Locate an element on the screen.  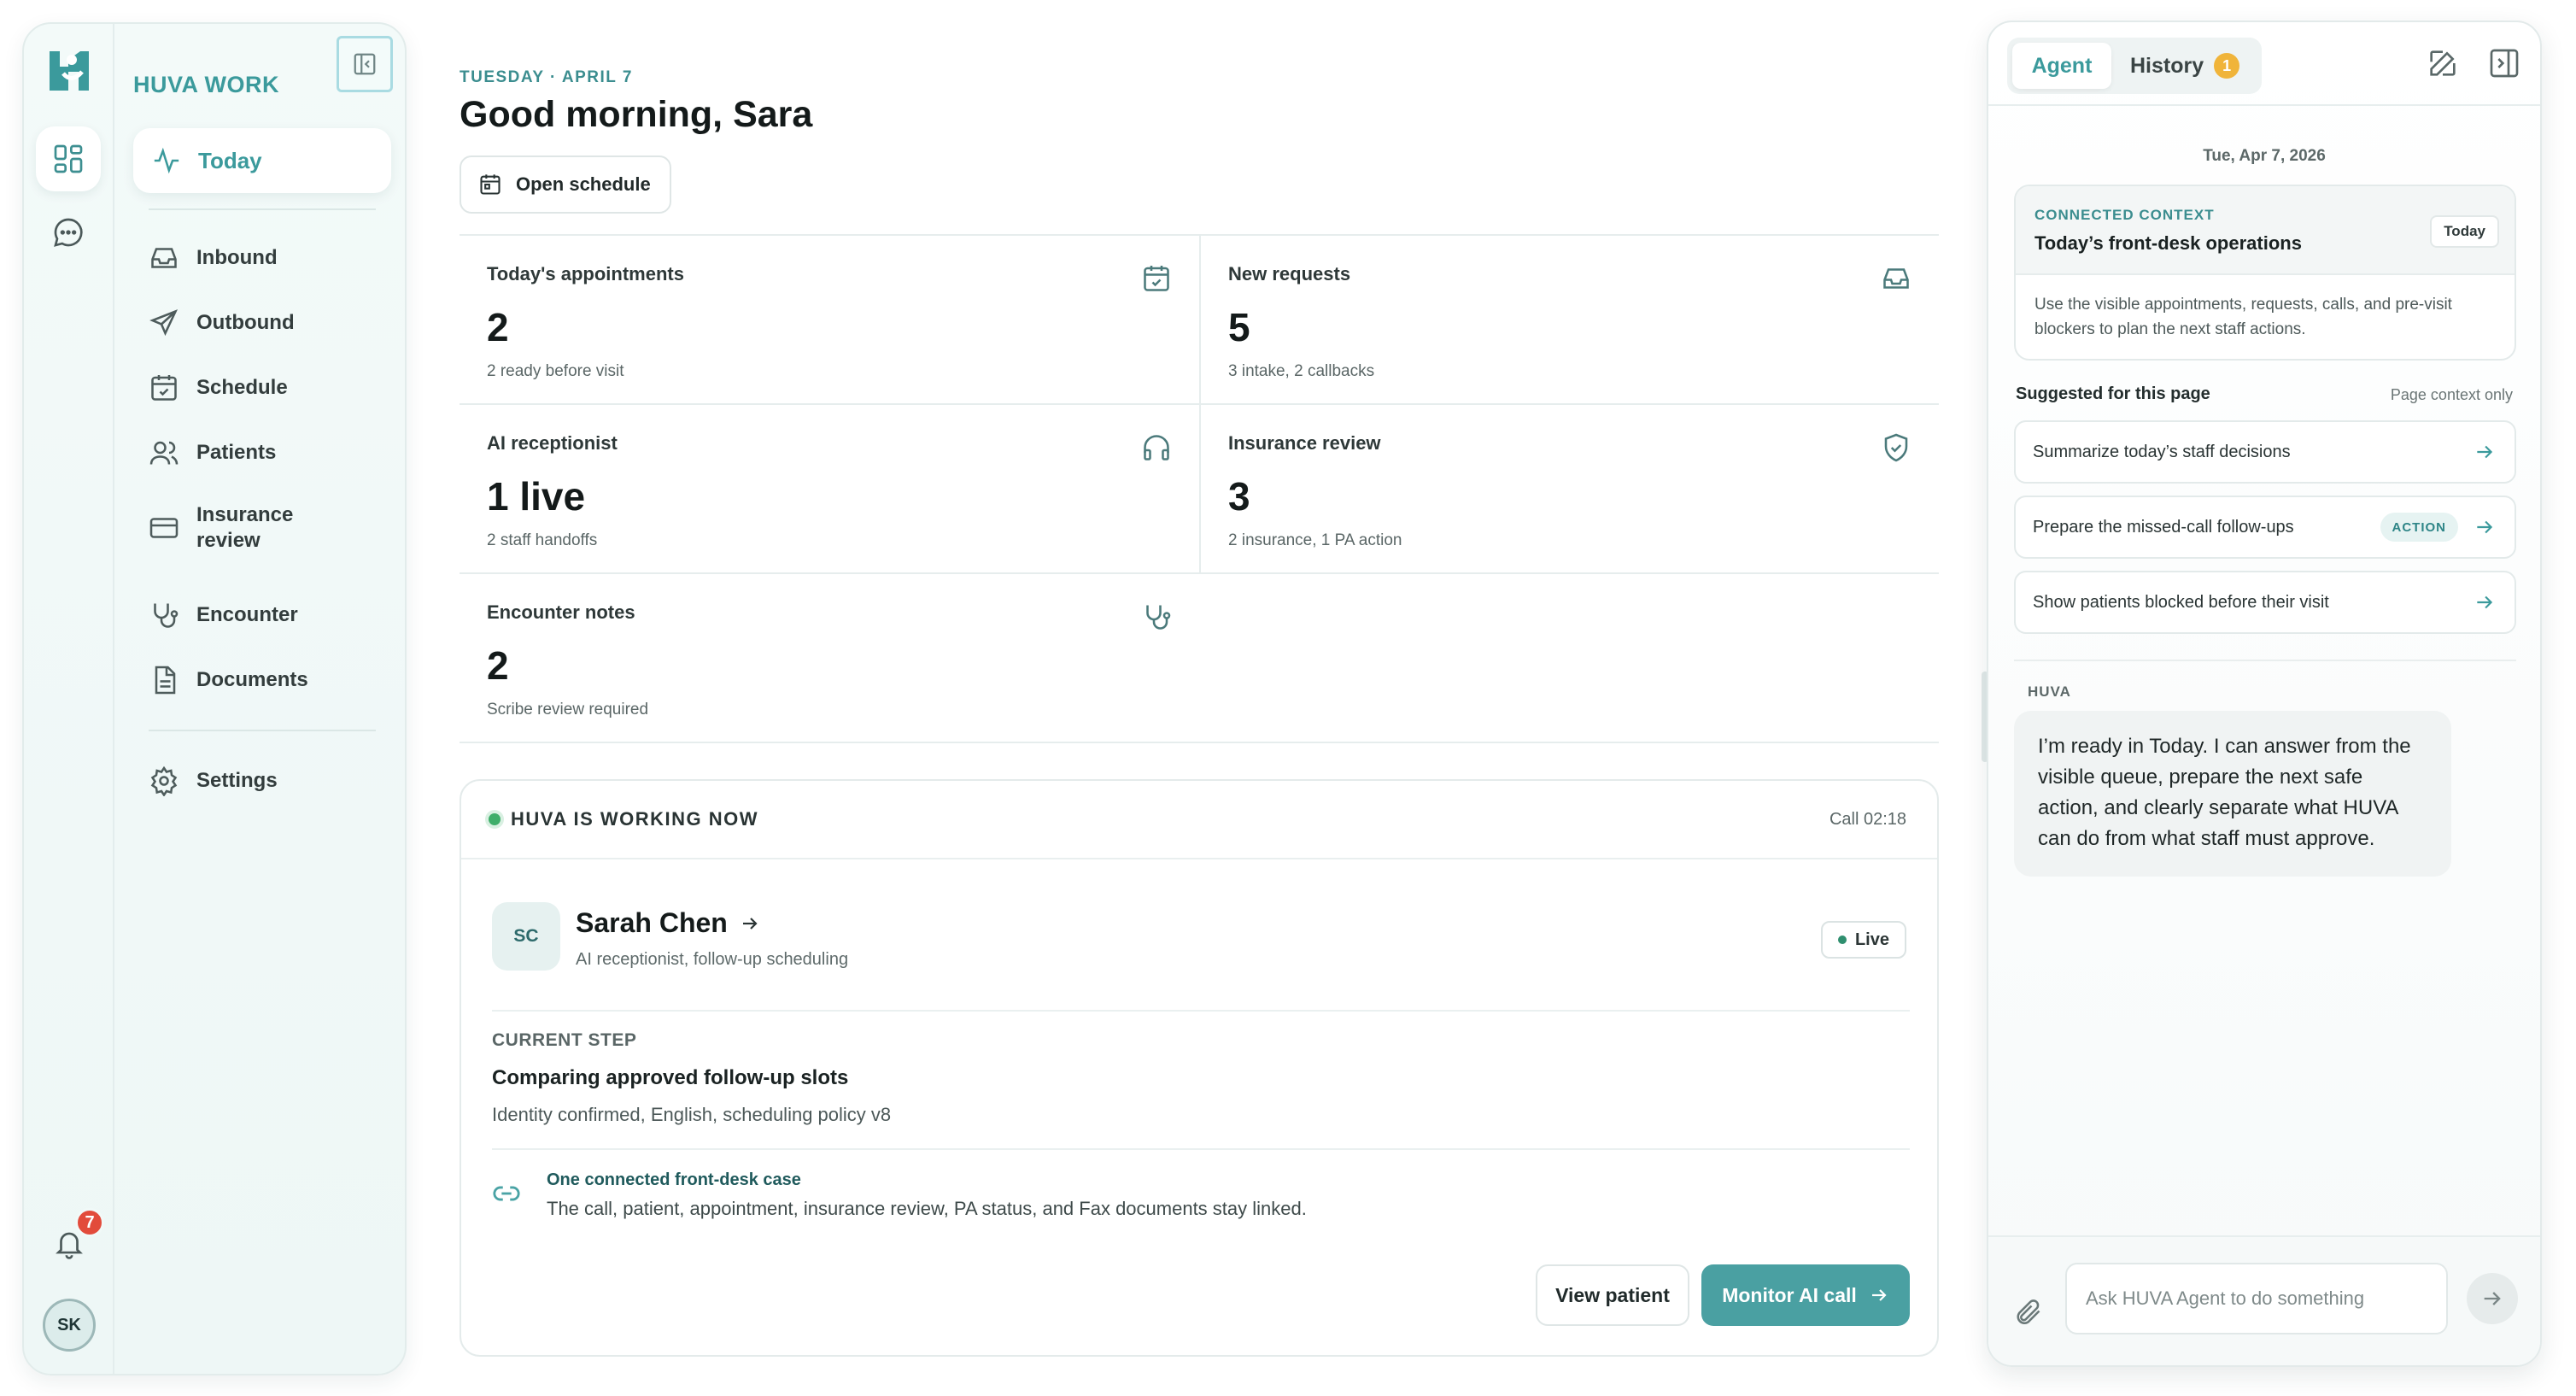
suggestion-item: Show patients blocked before their visit is located at coordinates (2265, 602).